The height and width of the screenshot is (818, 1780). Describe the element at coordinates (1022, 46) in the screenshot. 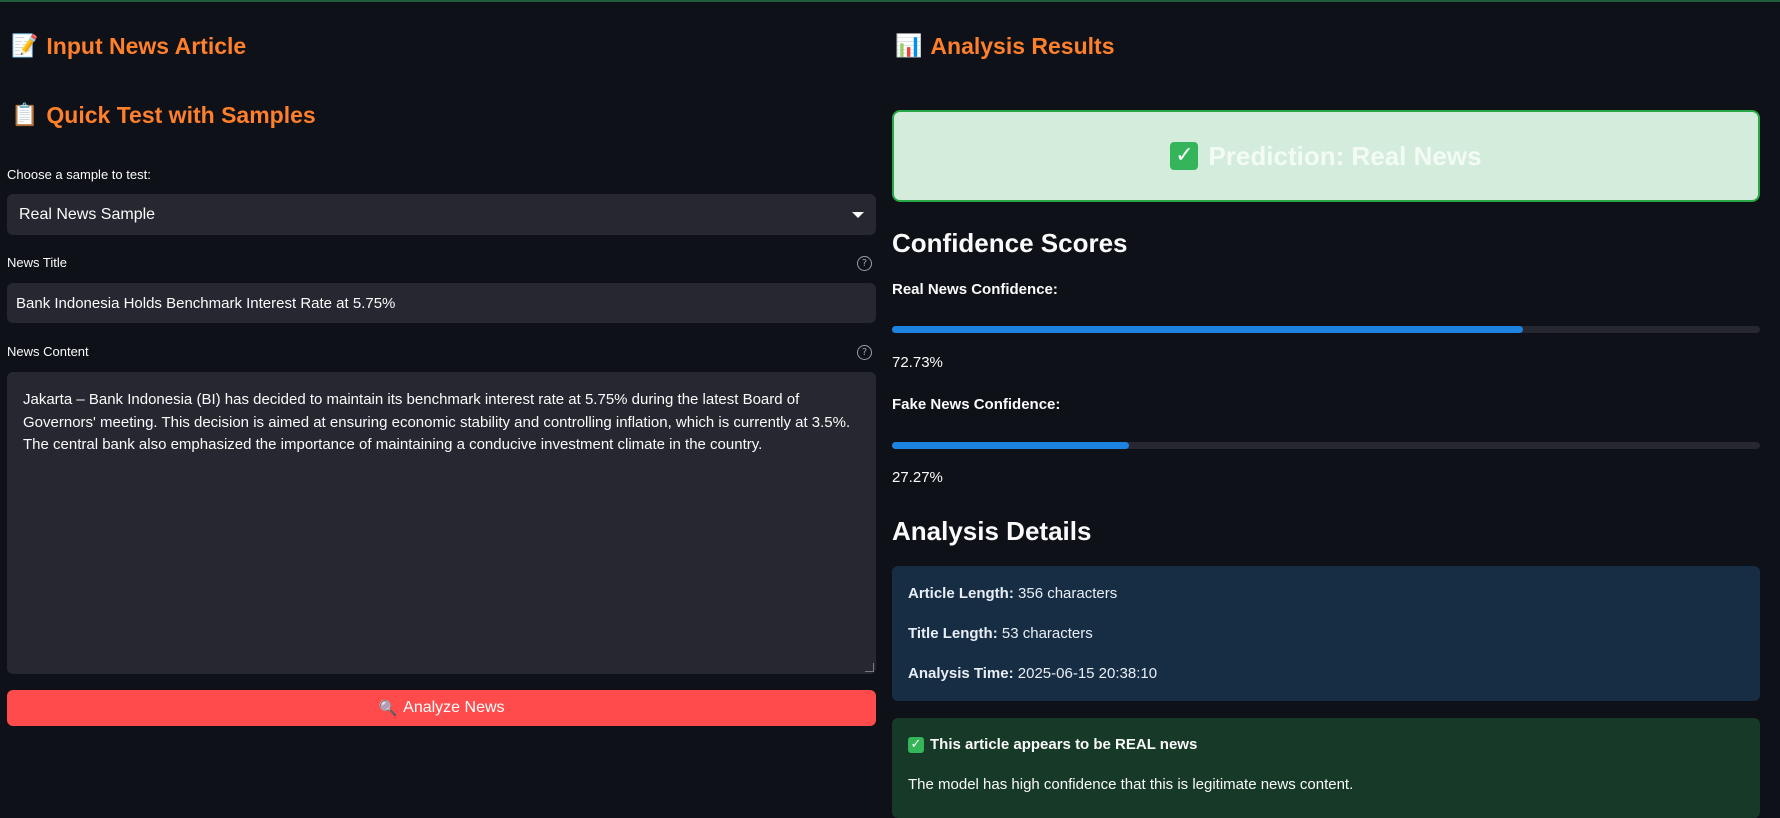

I see `results-heading-text: Analysis Results` at that location.